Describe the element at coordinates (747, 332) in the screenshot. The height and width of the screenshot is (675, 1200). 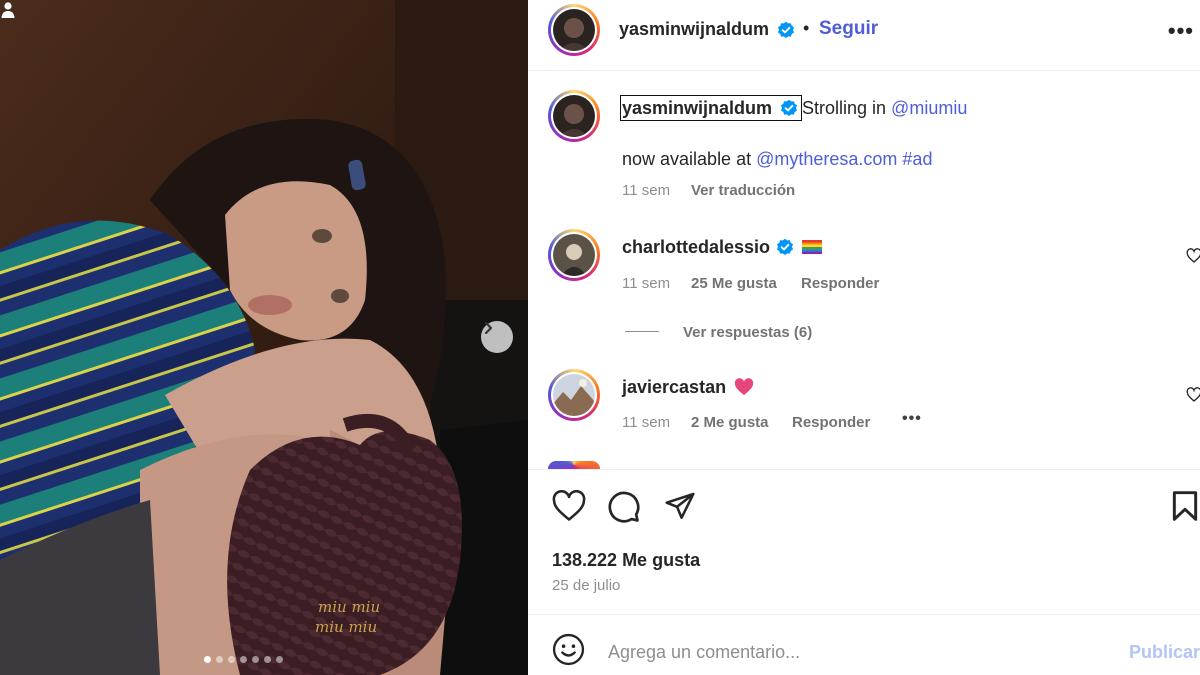
I see `view-replies-button: Ver respuestas (6)` at that location.